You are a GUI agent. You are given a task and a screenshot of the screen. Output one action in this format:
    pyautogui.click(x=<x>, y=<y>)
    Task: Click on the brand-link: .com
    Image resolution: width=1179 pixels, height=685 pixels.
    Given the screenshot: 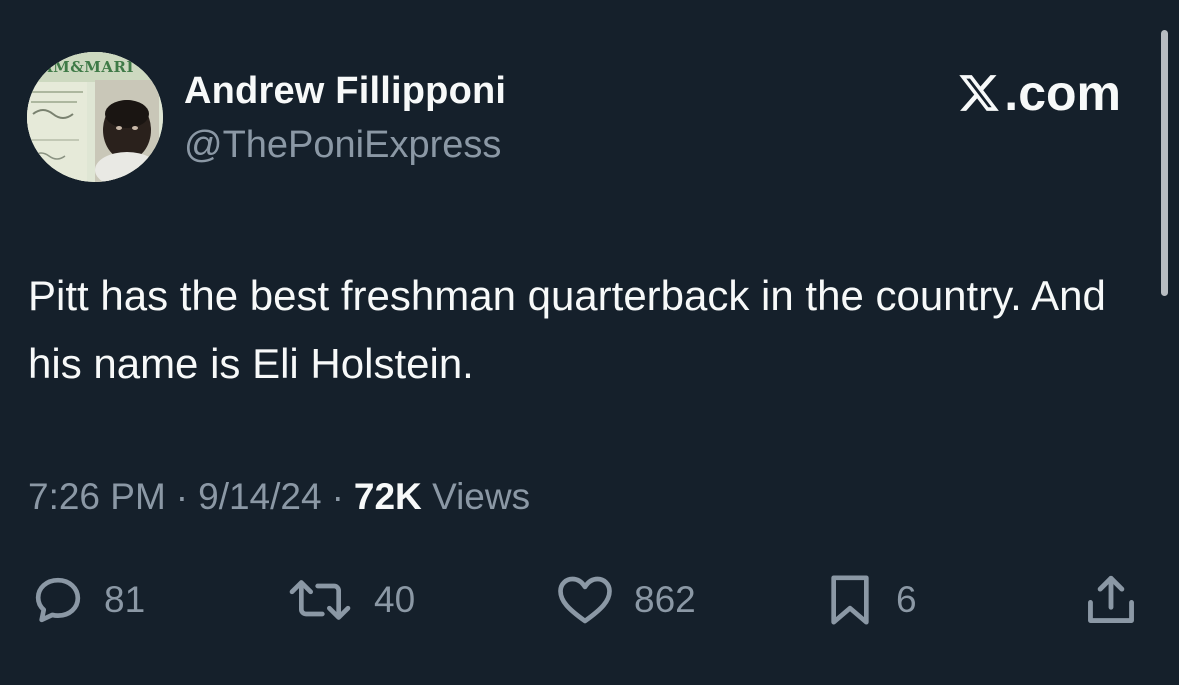 What is the action you would take?
    pyautogui.click(x=1038, y=93)
    